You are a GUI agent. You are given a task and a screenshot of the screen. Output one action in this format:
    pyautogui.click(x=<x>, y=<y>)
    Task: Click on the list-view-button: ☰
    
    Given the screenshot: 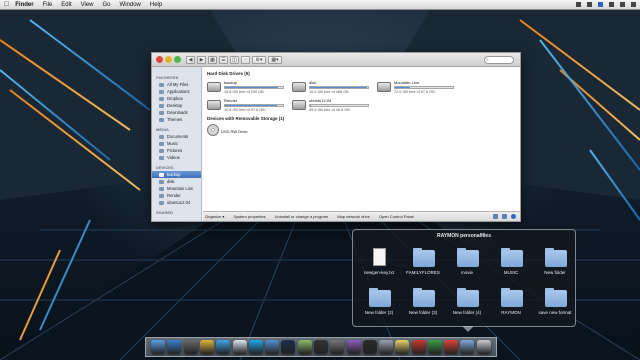 What is the action you would take?
    pyautogui.click(x=223, y=60)
    